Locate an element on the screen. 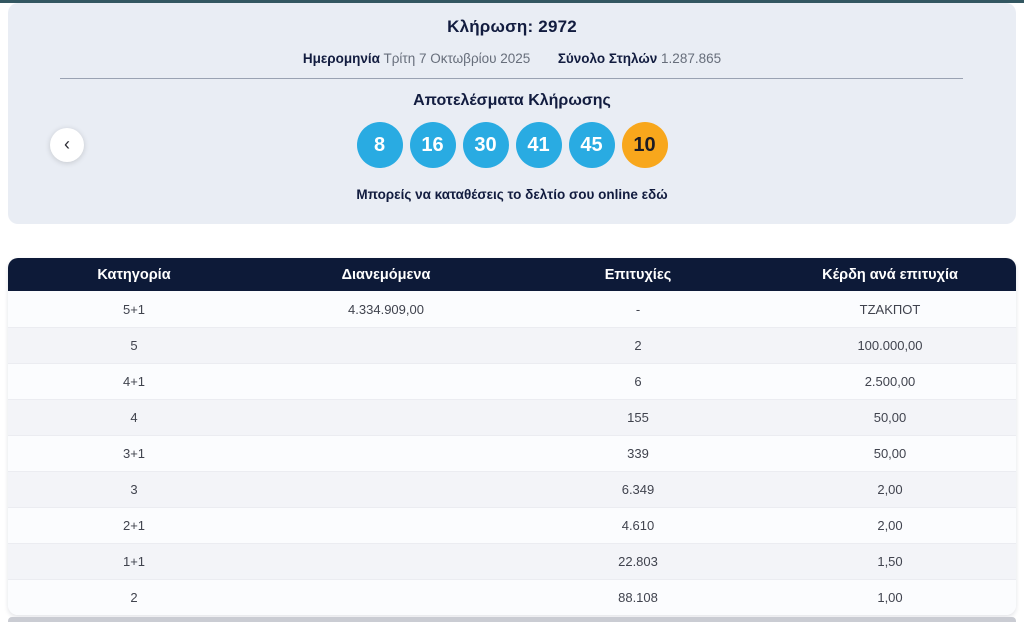  table-row: 2 88.108 1,00 is located at coordinates (512, 597).